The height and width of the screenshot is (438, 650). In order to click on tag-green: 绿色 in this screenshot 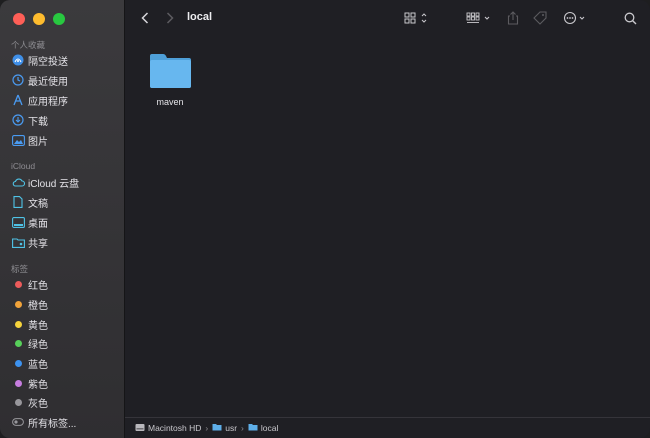, I will do `click(62, 343)`.